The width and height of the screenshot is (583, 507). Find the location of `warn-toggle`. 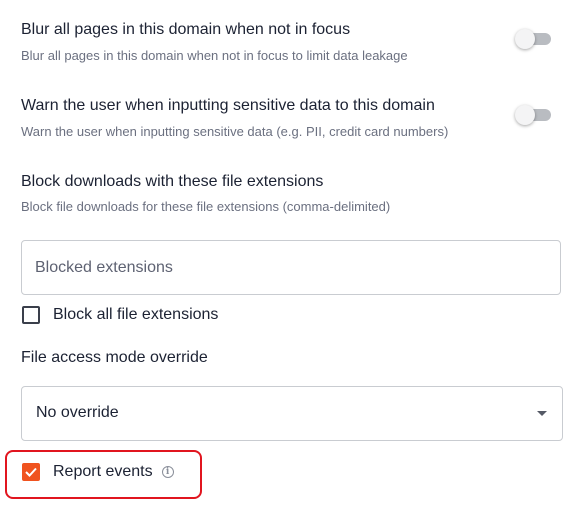

warn-toggle is located at coordinates (534, 115).